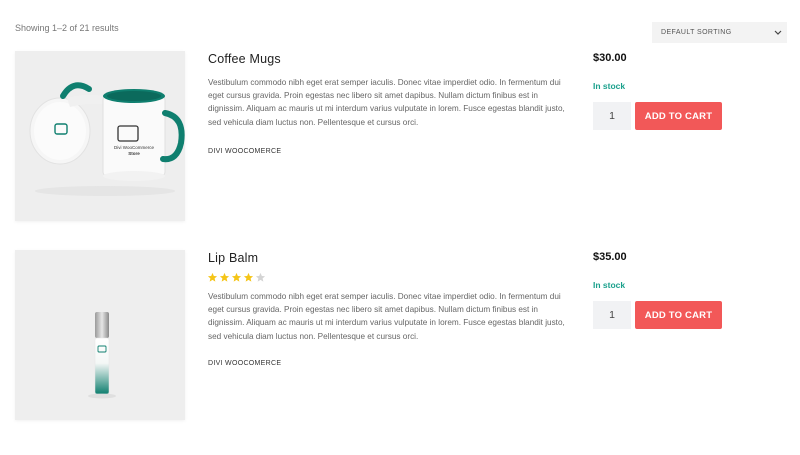 Image resolution: width=800 pixels, height=455 pixels. What do you see at coordinates (778, 32) in the screenshot?
I see `chevron-down-icon` at bounding box center [778, 32].